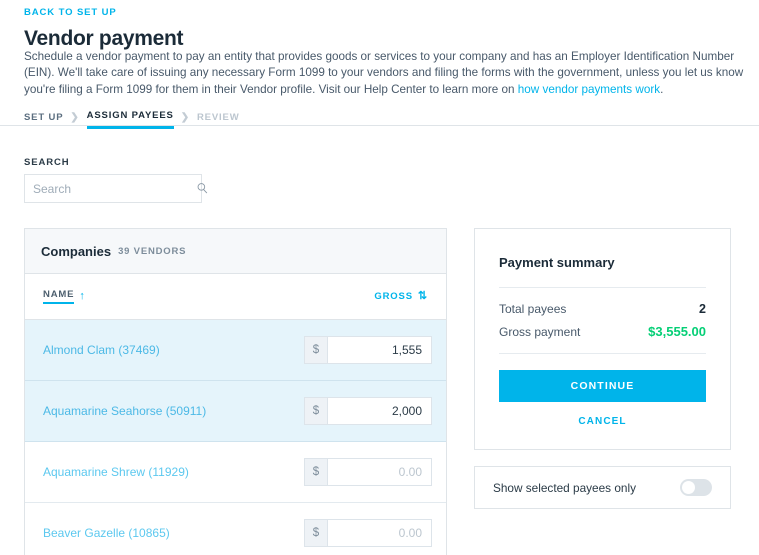 Image resolution: width=759 pixels, height=555 pixels. What do you see at coordinates (47, 162) in the screenshot?
I see `search-label: SEARCH` at bounding box center [47, 162].